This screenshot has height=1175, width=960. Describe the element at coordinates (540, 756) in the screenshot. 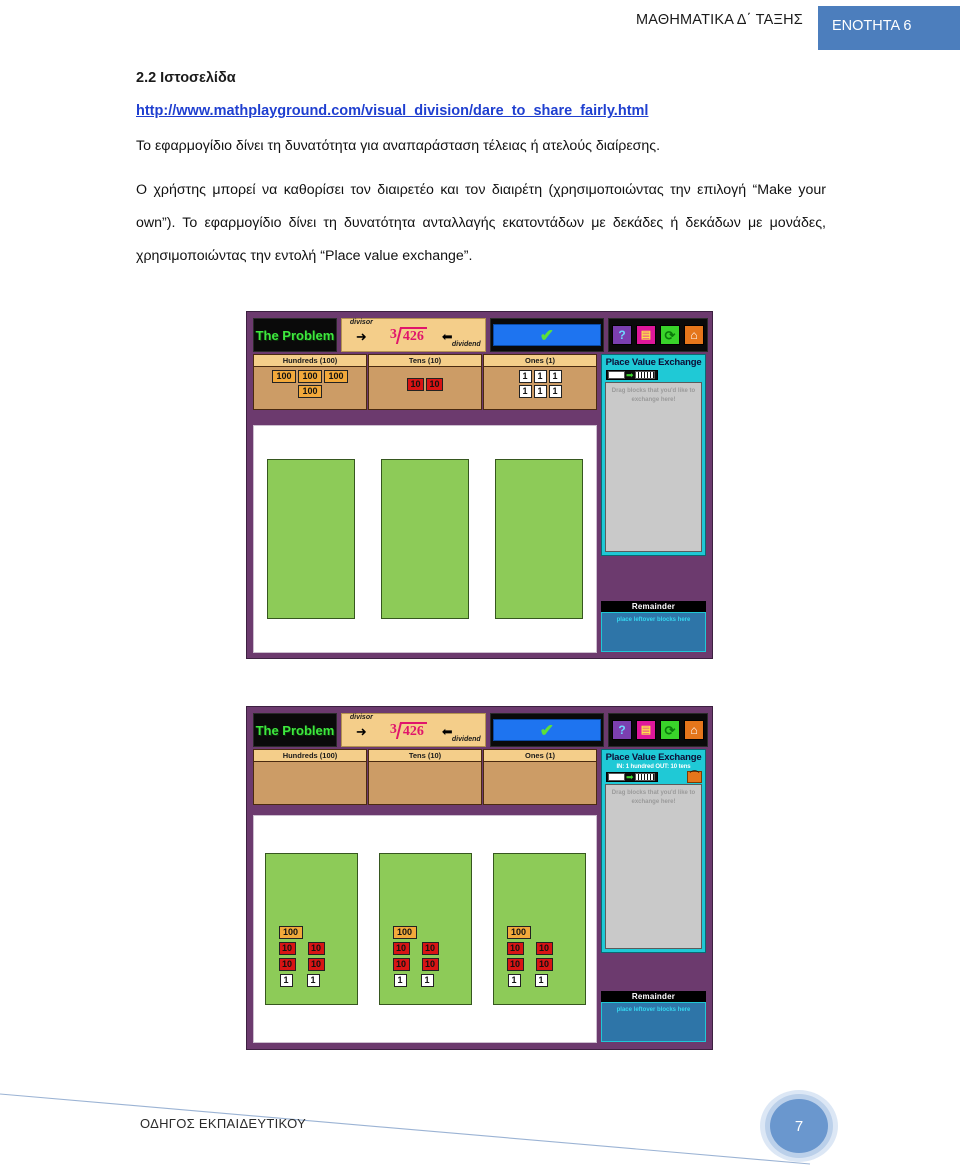

I see `ones-header-2: Ones (1)` at that location.